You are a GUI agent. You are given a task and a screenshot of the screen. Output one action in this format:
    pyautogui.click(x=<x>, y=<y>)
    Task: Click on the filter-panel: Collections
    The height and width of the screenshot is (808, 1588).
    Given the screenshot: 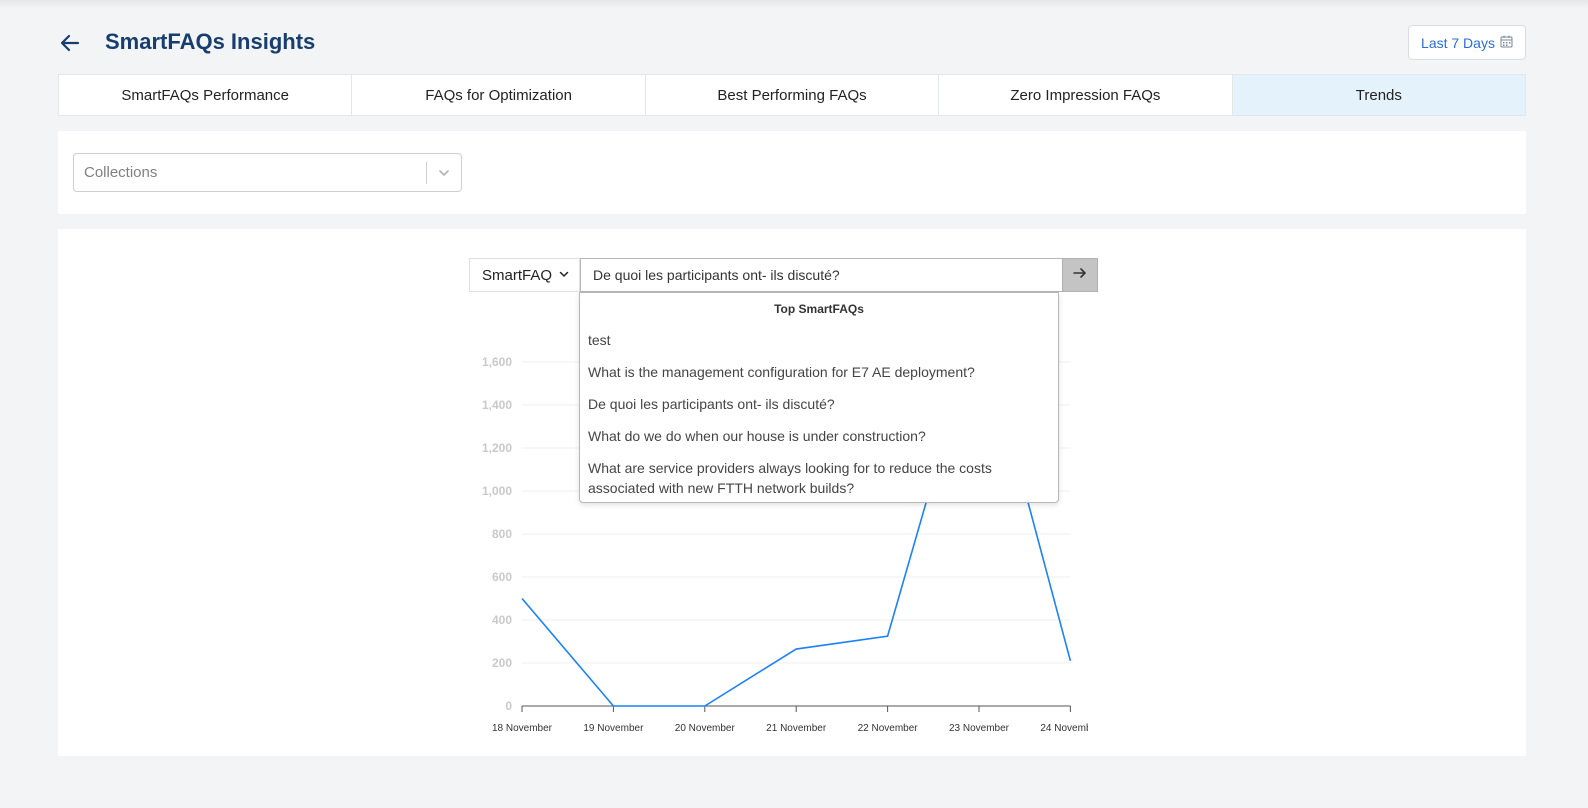 What is the action you would take?
    pyautogui.click(x=792, y=172)
    